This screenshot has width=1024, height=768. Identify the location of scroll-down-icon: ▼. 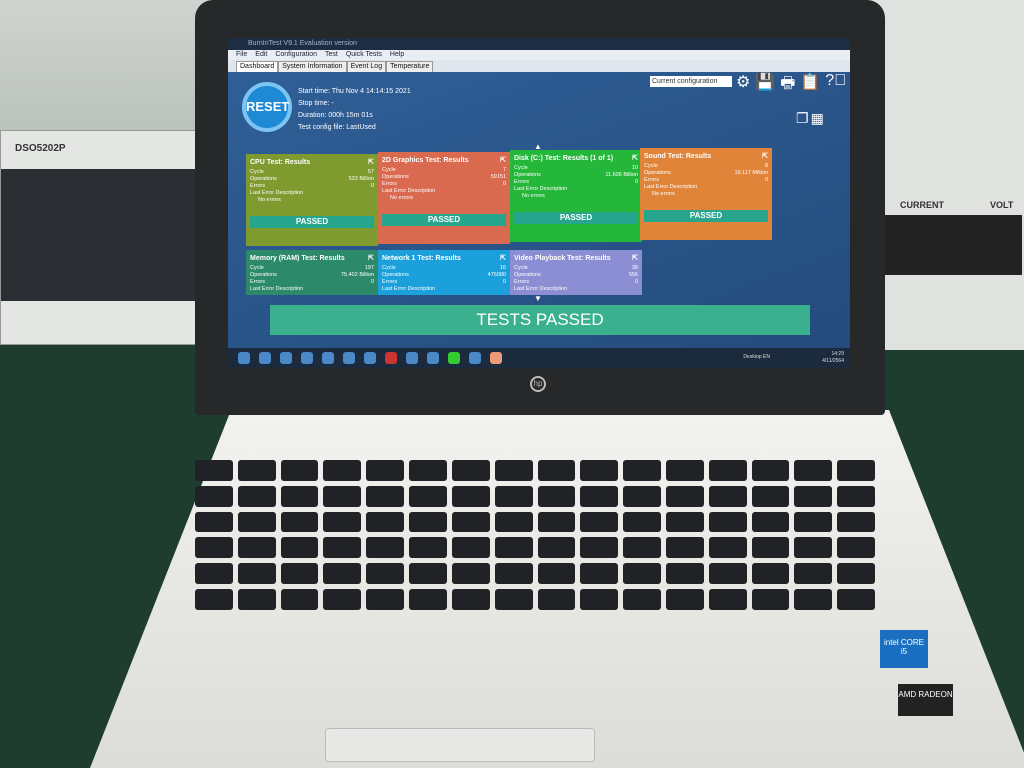
(538, 298).